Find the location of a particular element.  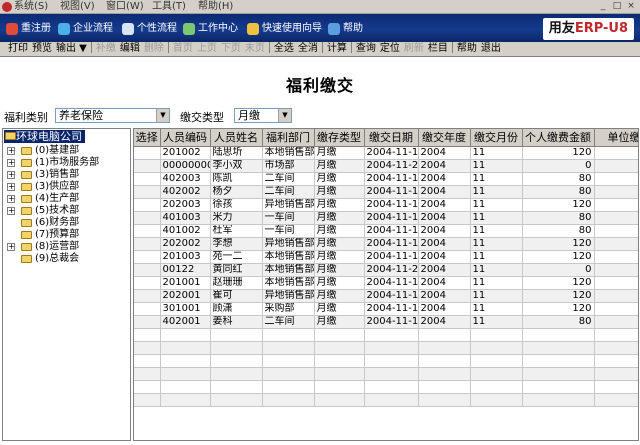

column-header: 选择 is located at coordinates (147, 138).